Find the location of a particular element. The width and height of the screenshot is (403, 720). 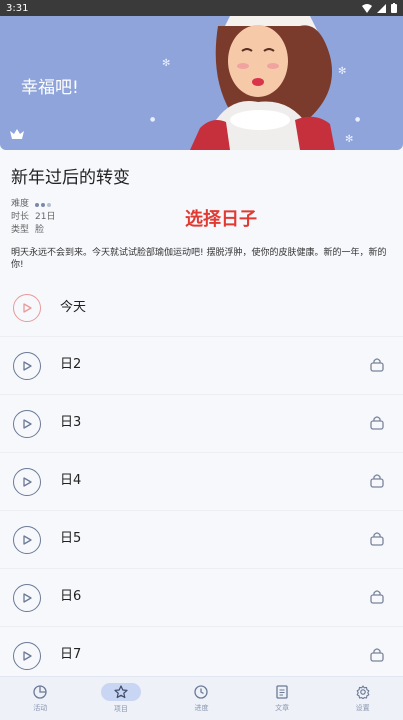

choose-day-annotation: 选择日子 is located at coordinates (221, 219).